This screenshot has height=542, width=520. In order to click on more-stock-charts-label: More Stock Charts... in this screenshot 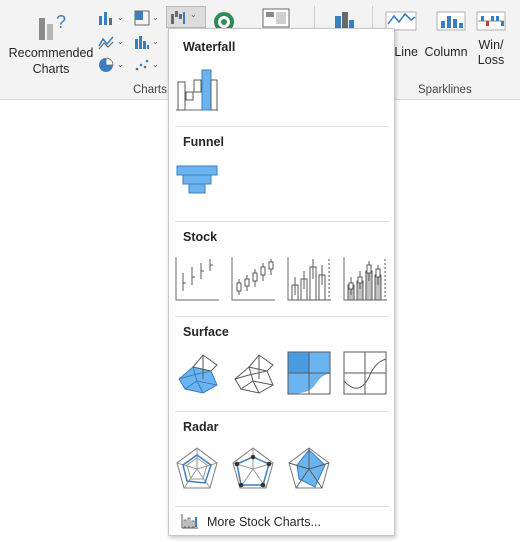, I will do `click(264, 522)`.